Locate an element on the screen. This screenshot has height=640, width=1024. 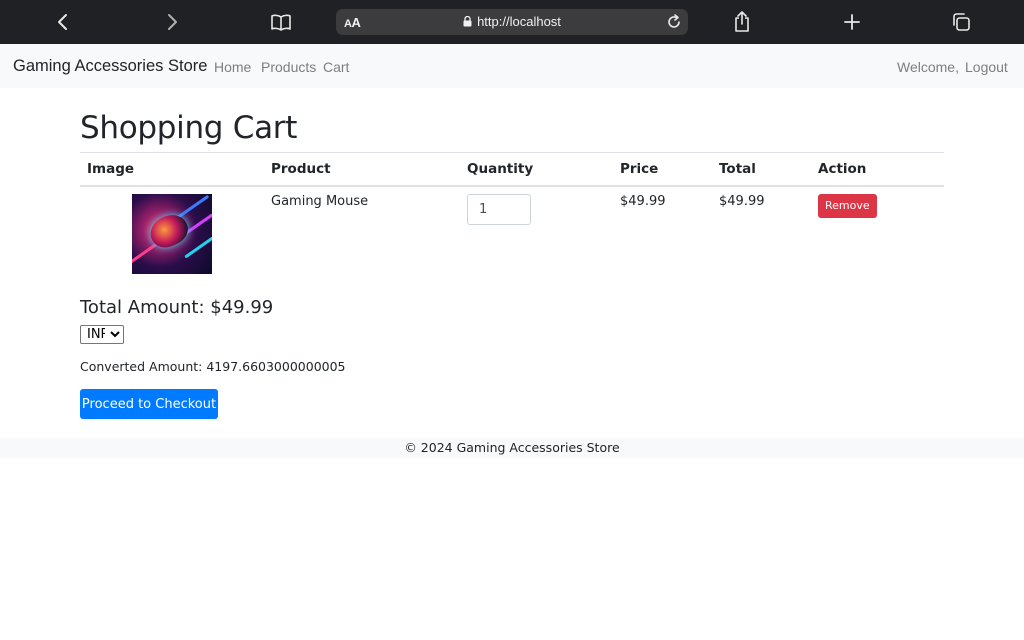
cell-image is located at coordinates (172, 233).